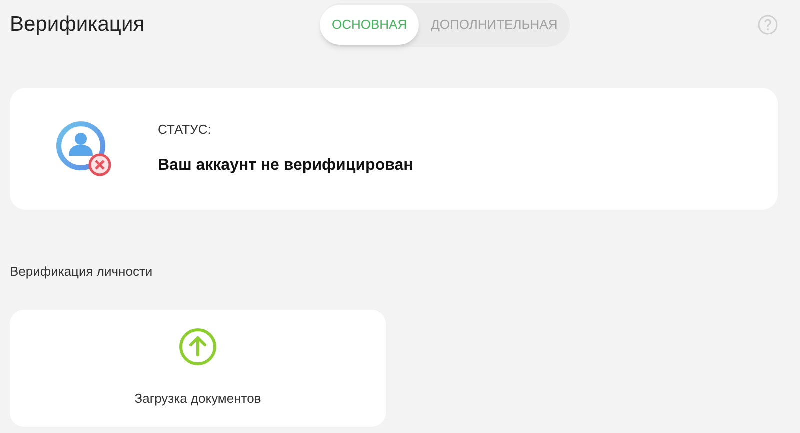  I want to click on page-title: Верификация, so click(78, 25).